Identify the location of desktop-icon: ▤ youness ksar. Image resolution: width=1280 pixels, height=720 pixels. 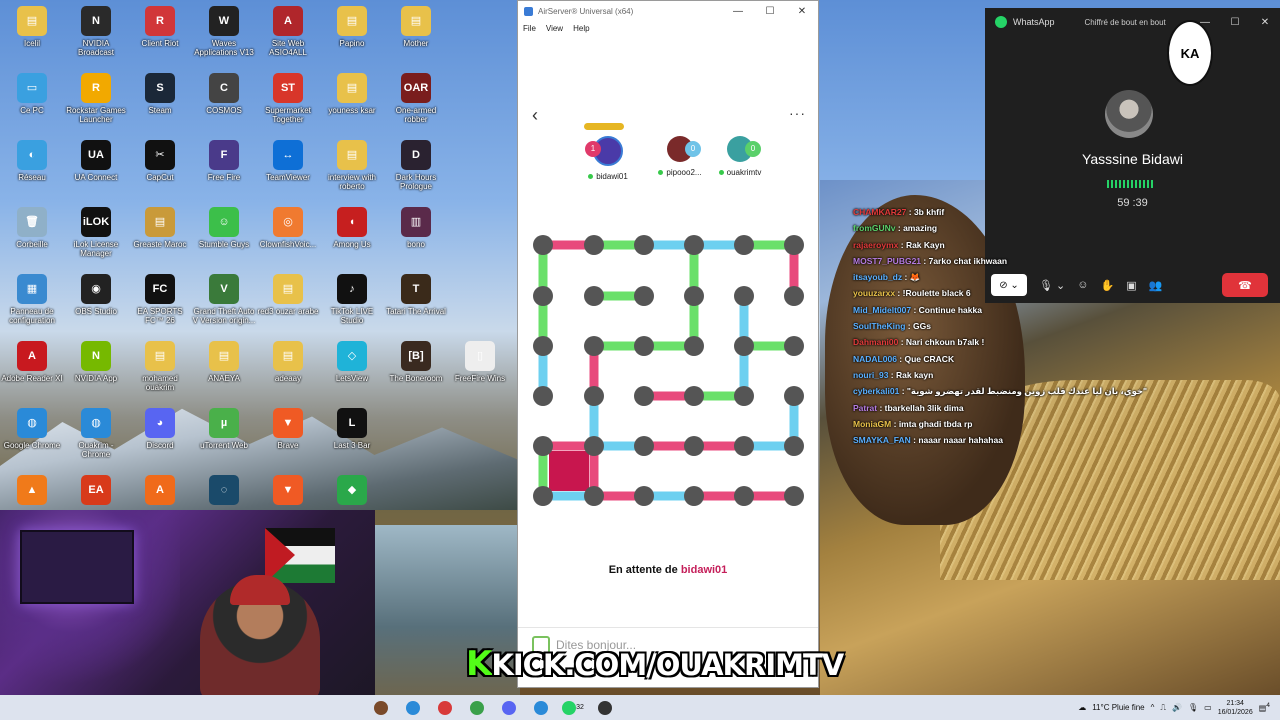
(352, 94).